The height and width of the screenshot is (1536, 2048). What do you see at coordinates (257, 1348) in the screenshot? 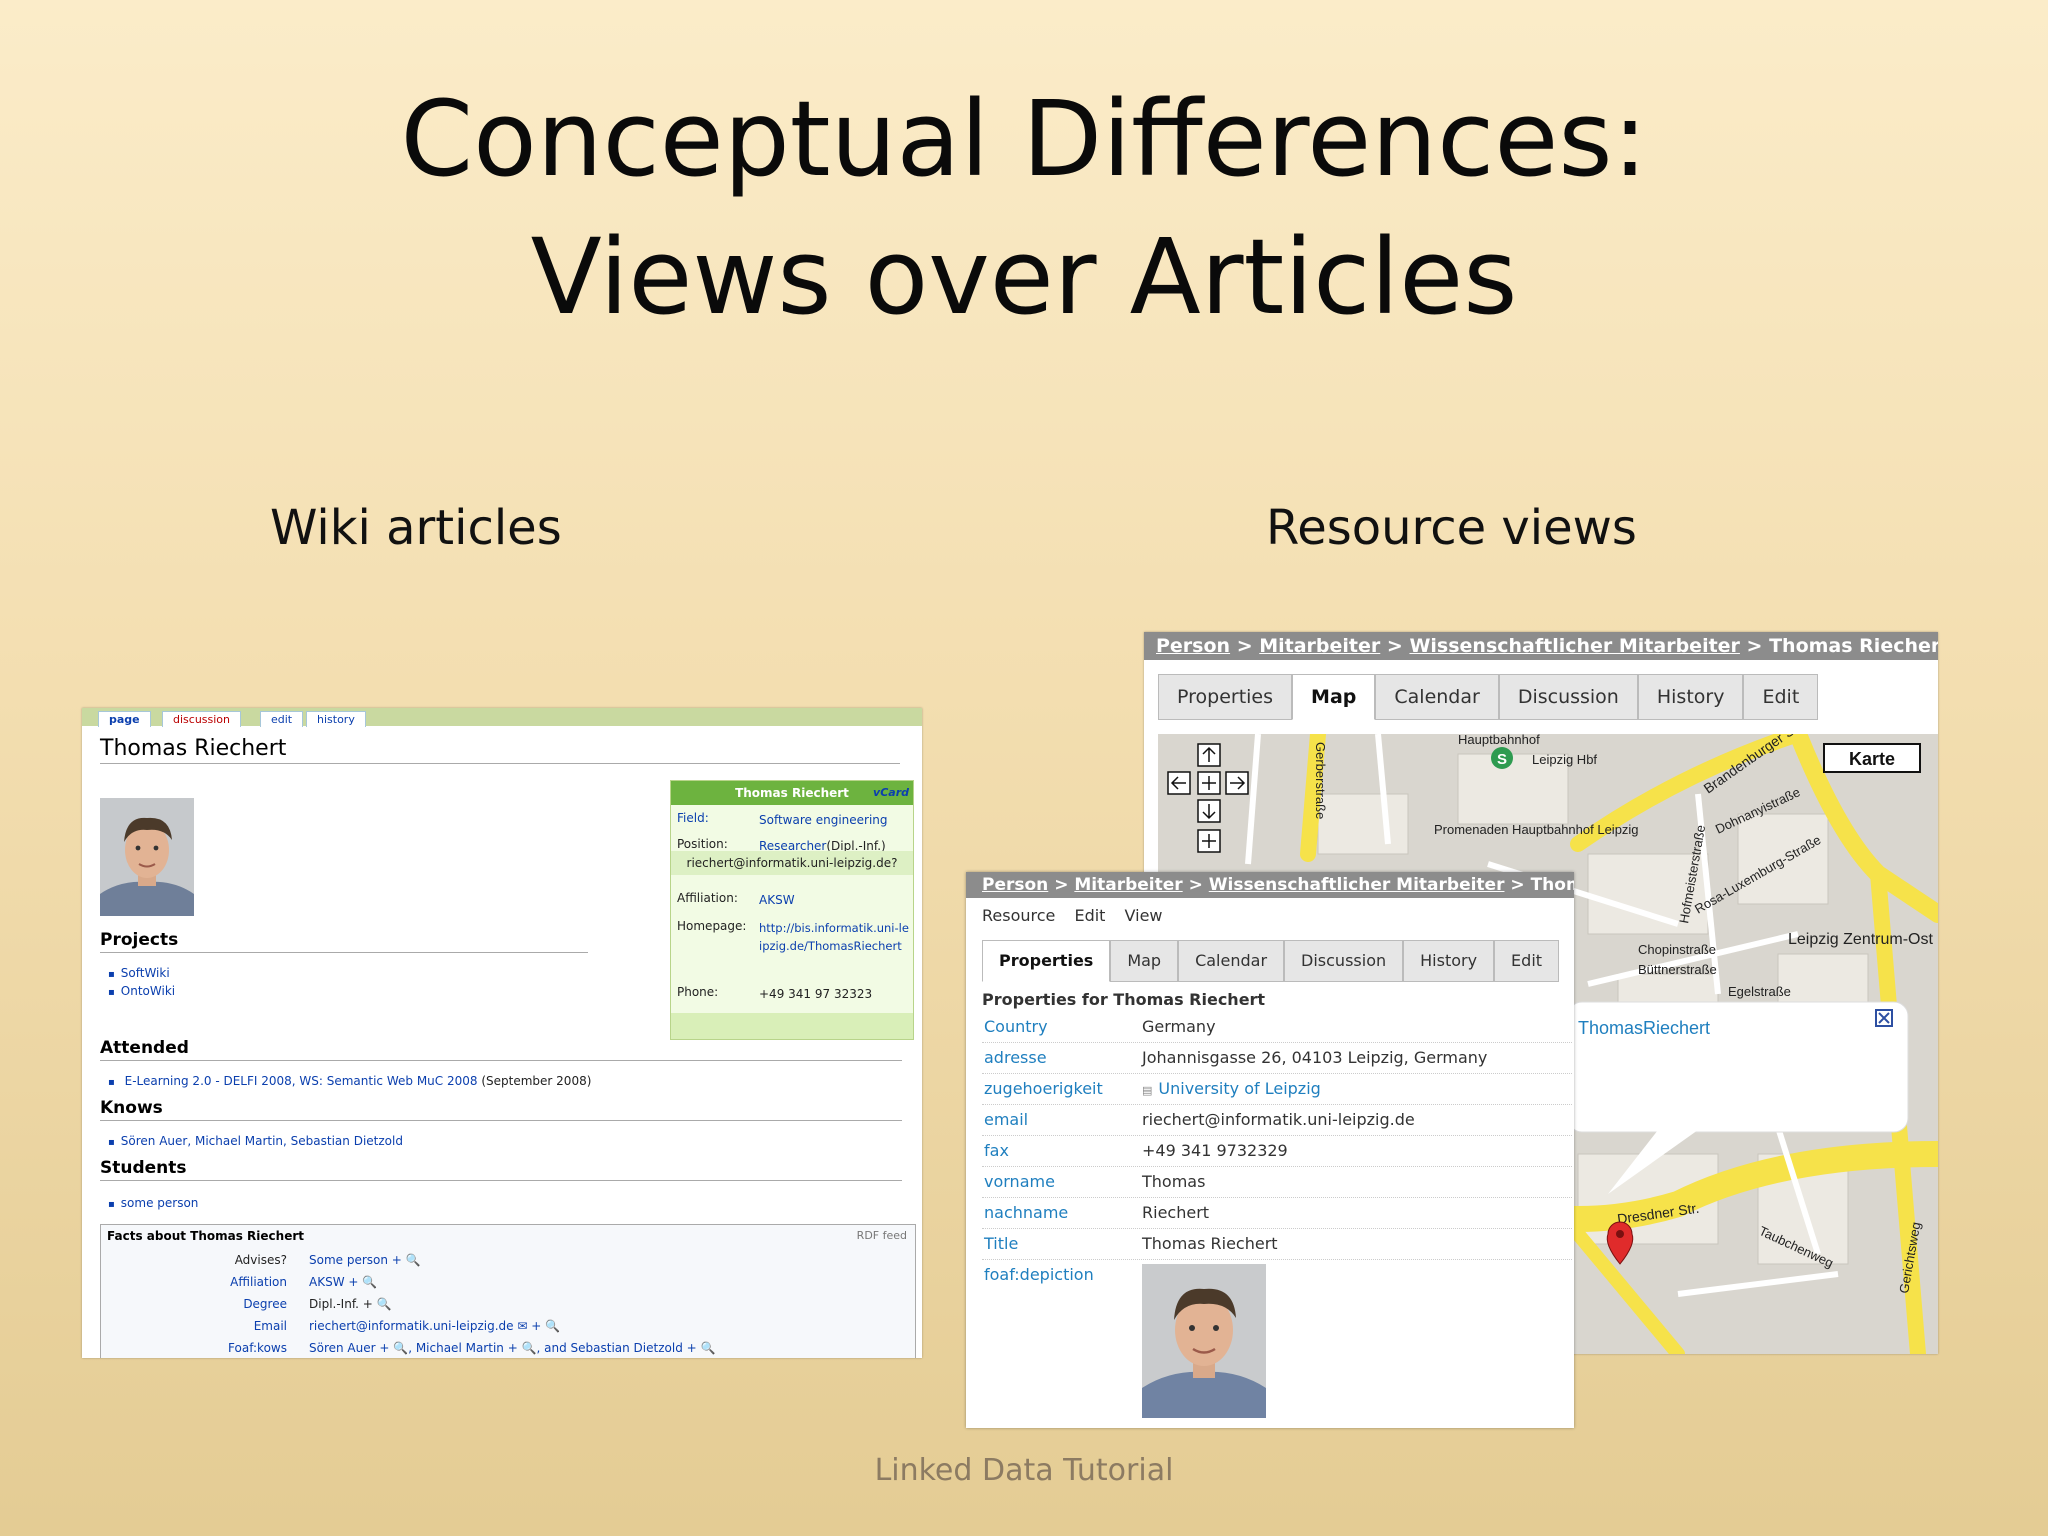
I see `fact-key: Foaf:kows` at bounding box center [257, 1348].